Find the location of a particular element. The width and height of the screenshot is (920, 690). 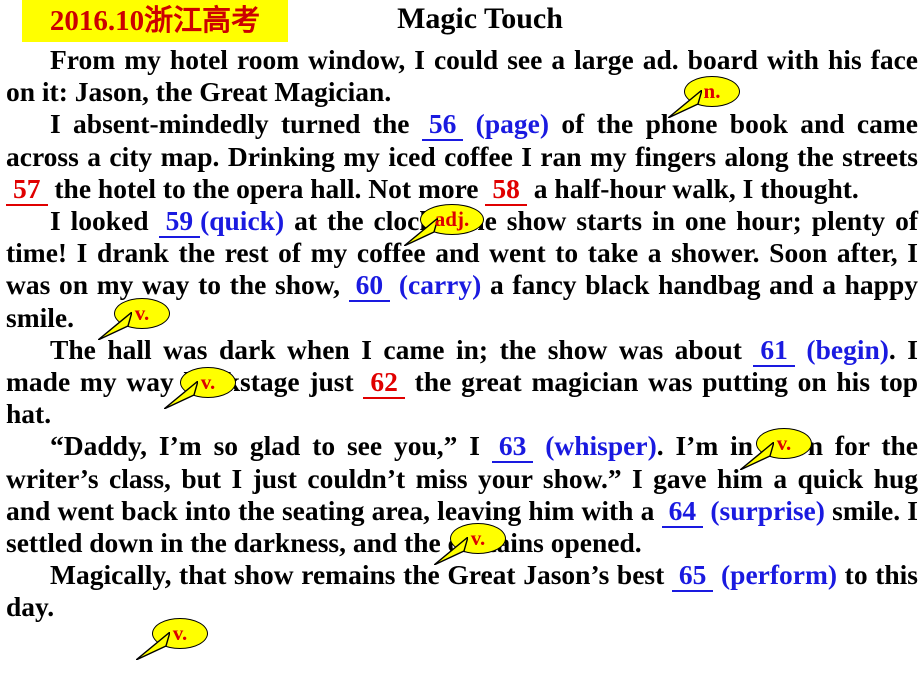

blank-57: 57 is located at coordinates (27, 189).